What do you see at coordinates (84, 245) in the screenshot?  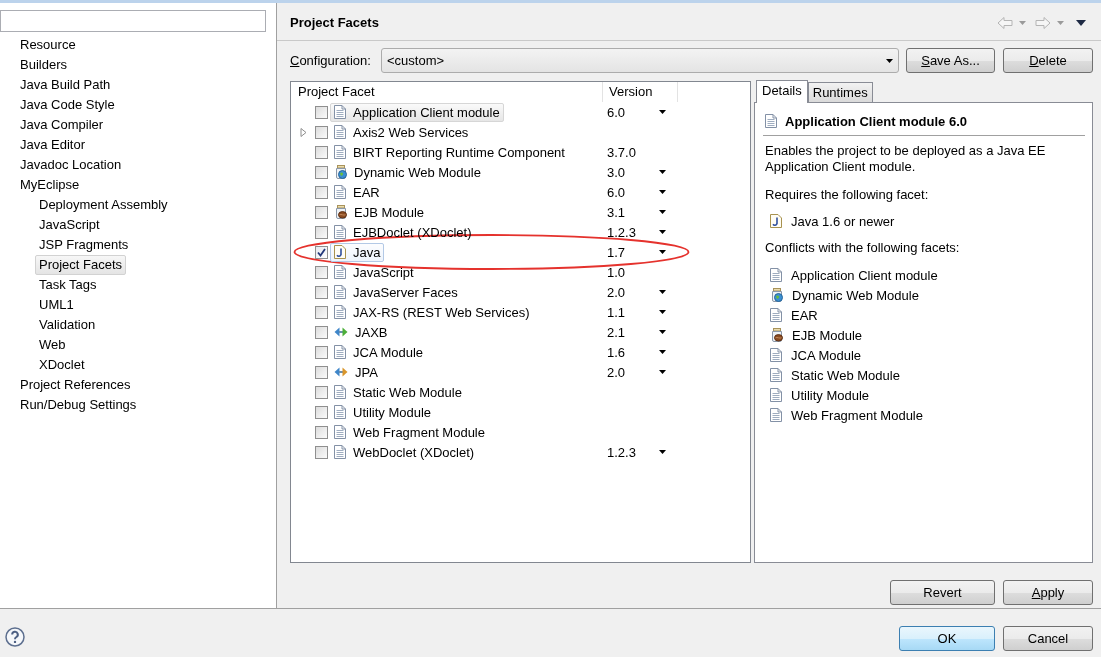 I see `tree-item: JSP Fragments` at bounding box center [84, 245].